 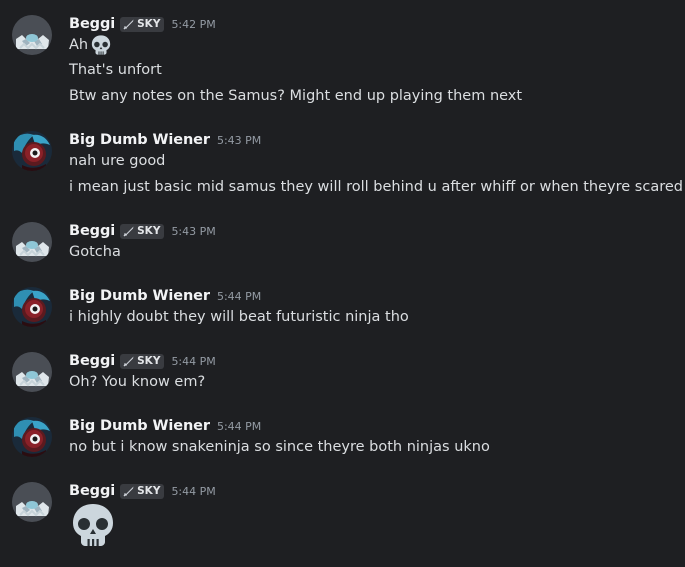 I want to click on message-text: Ah, so click(x=90, y=45).